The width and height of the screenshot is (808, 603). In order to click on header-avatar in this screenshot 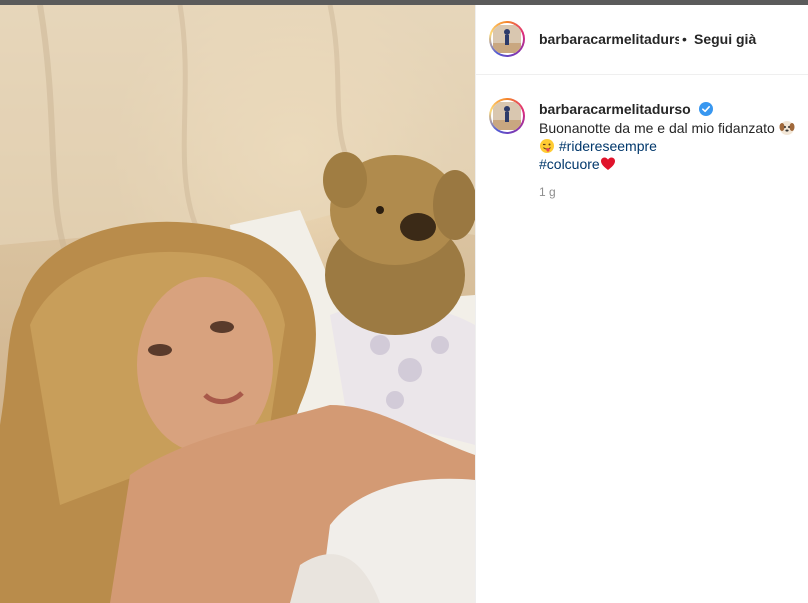, I will do `click(507, 39)`.